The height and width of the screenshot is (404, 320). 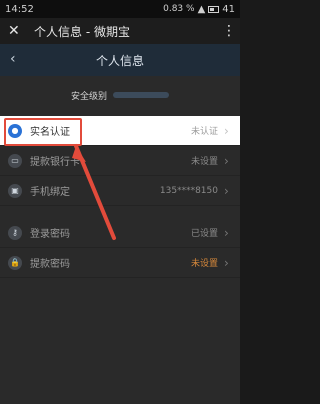 I want to click on key-icon: ⚷, so click(x=15, y=232).